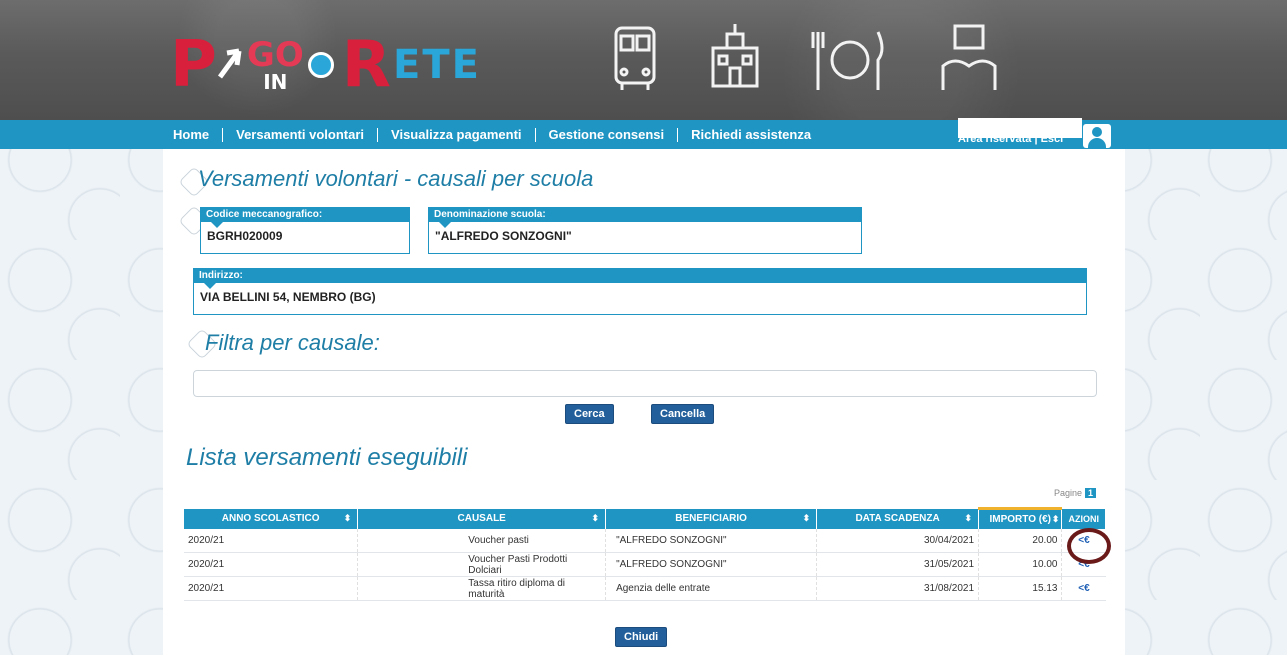  I want to click on logout-link: Esci, so click(1052, 139).